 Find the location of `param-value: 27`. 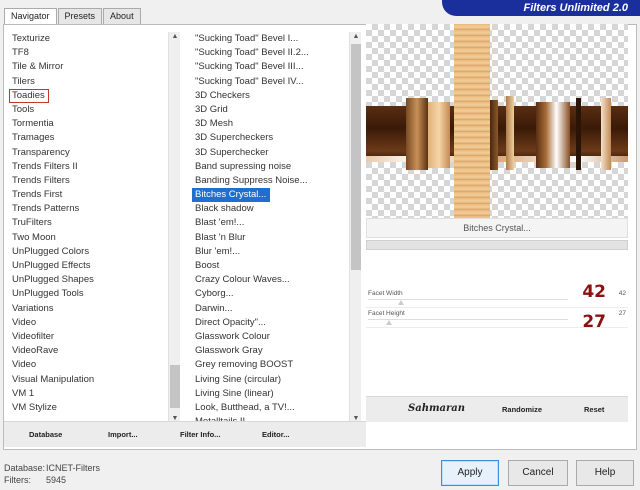

param-value: 27 is located at coordinates (594, 322).